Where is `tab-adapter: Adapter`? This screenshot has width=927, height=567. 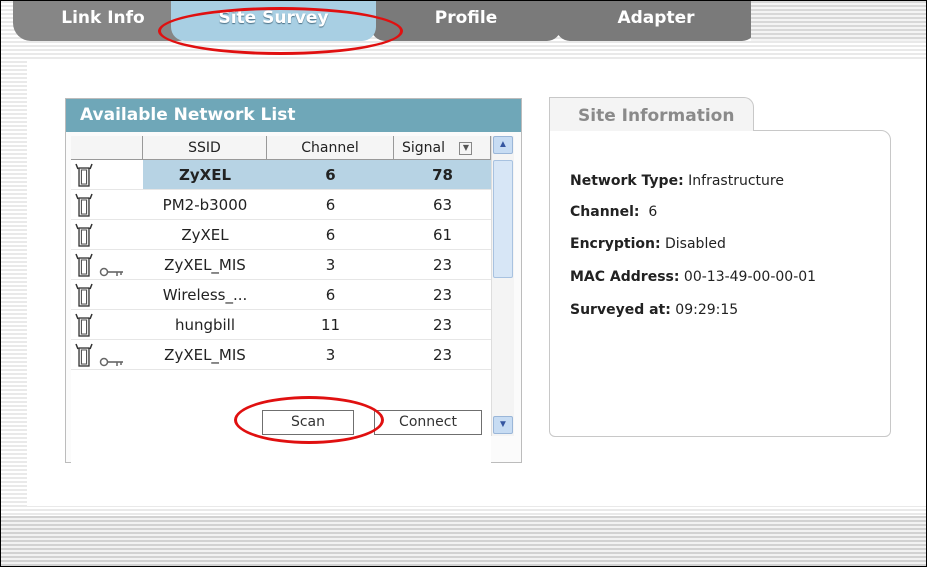 tab-adapter: Adapter is located at coordinates (656, 21).